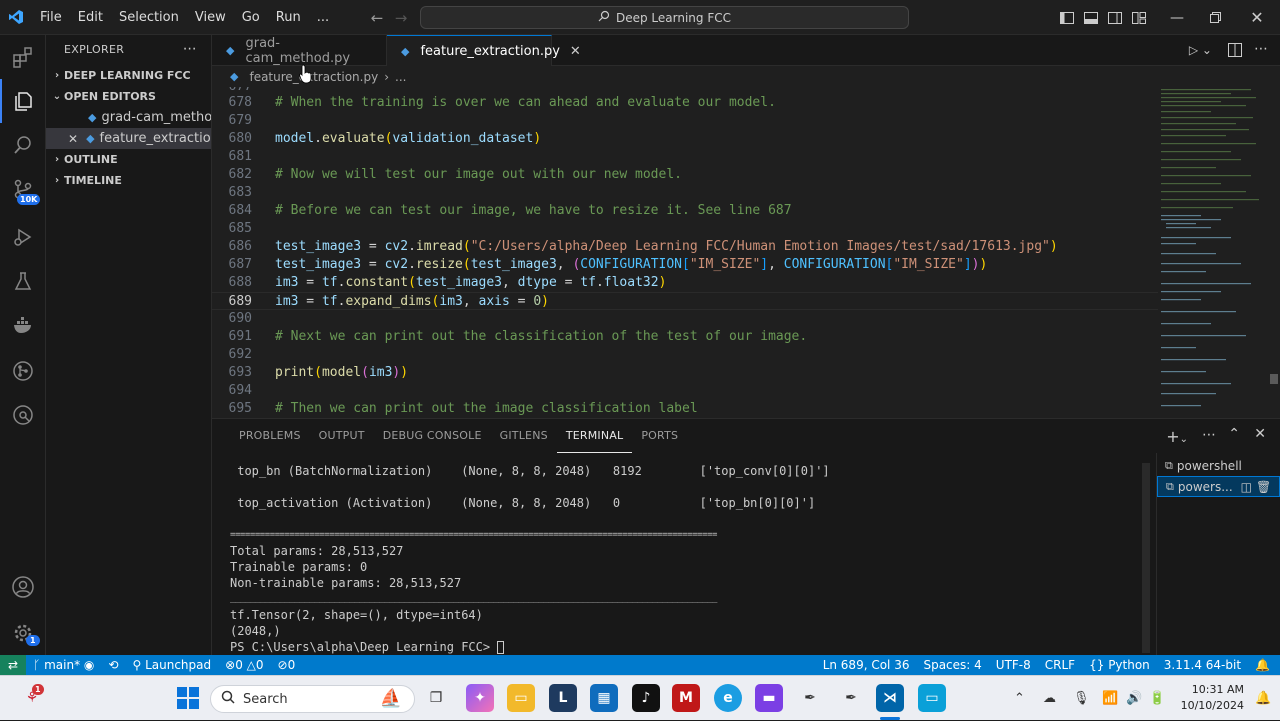 Image resolution: width=1280 pixels, height=721 pixels. Describe the element at coordinates (1049, 698) in the screenshot. I see `onedrive-icon: ☁` at that location.